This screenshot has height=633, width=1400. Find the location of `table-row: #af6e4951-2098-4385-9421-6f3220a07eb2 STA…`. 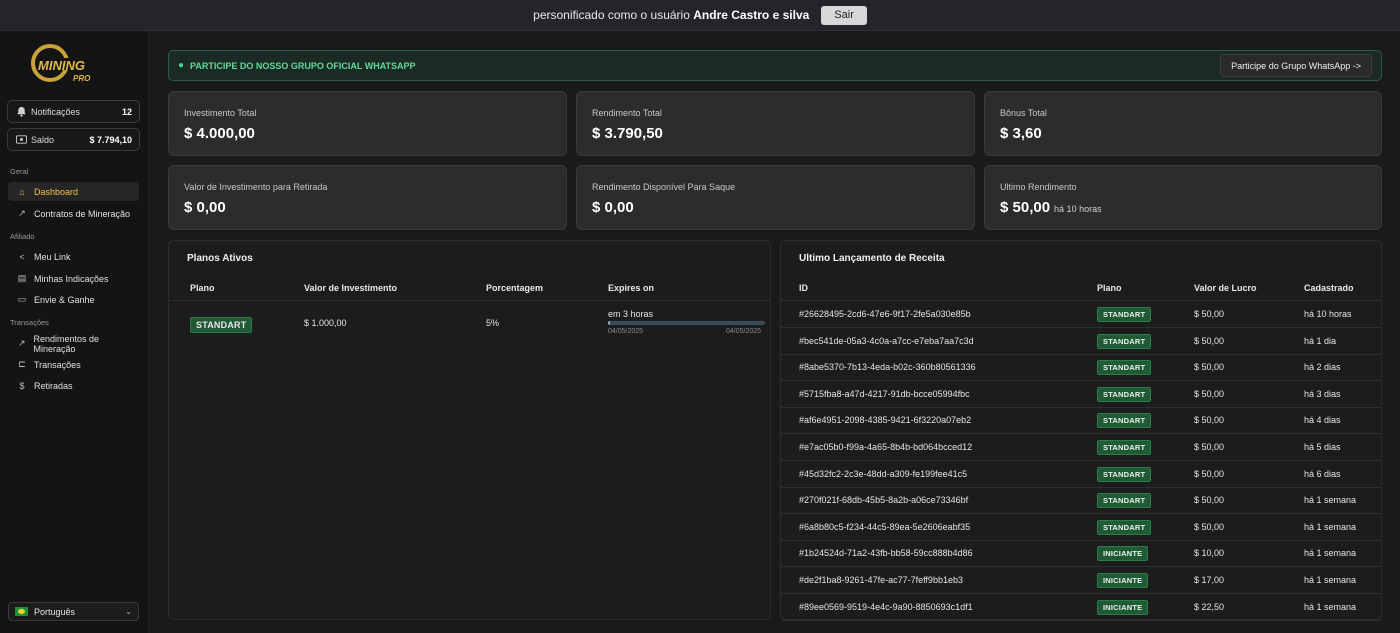

table-row: #af6e4951-2098-4385-9421-6f3220a07eb2 STA… is located at coordinates (1081, 421).